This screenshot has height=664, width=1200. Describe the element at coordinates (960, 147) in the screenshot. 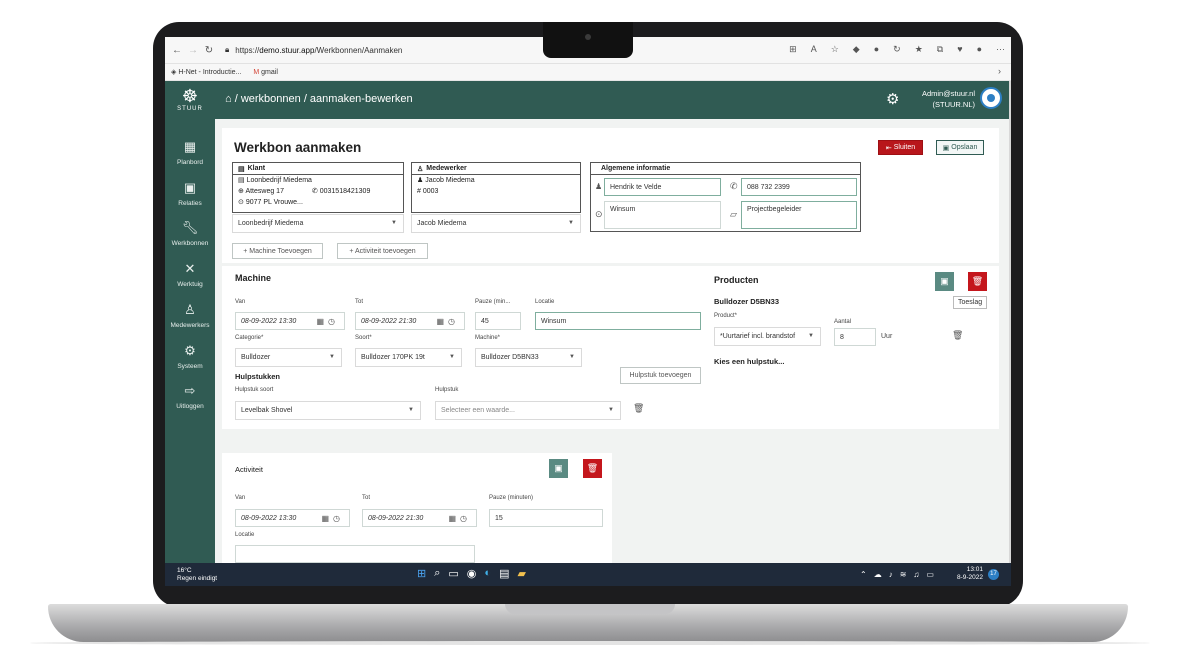

I see `save-button: ▣ Opslaan` at that location.